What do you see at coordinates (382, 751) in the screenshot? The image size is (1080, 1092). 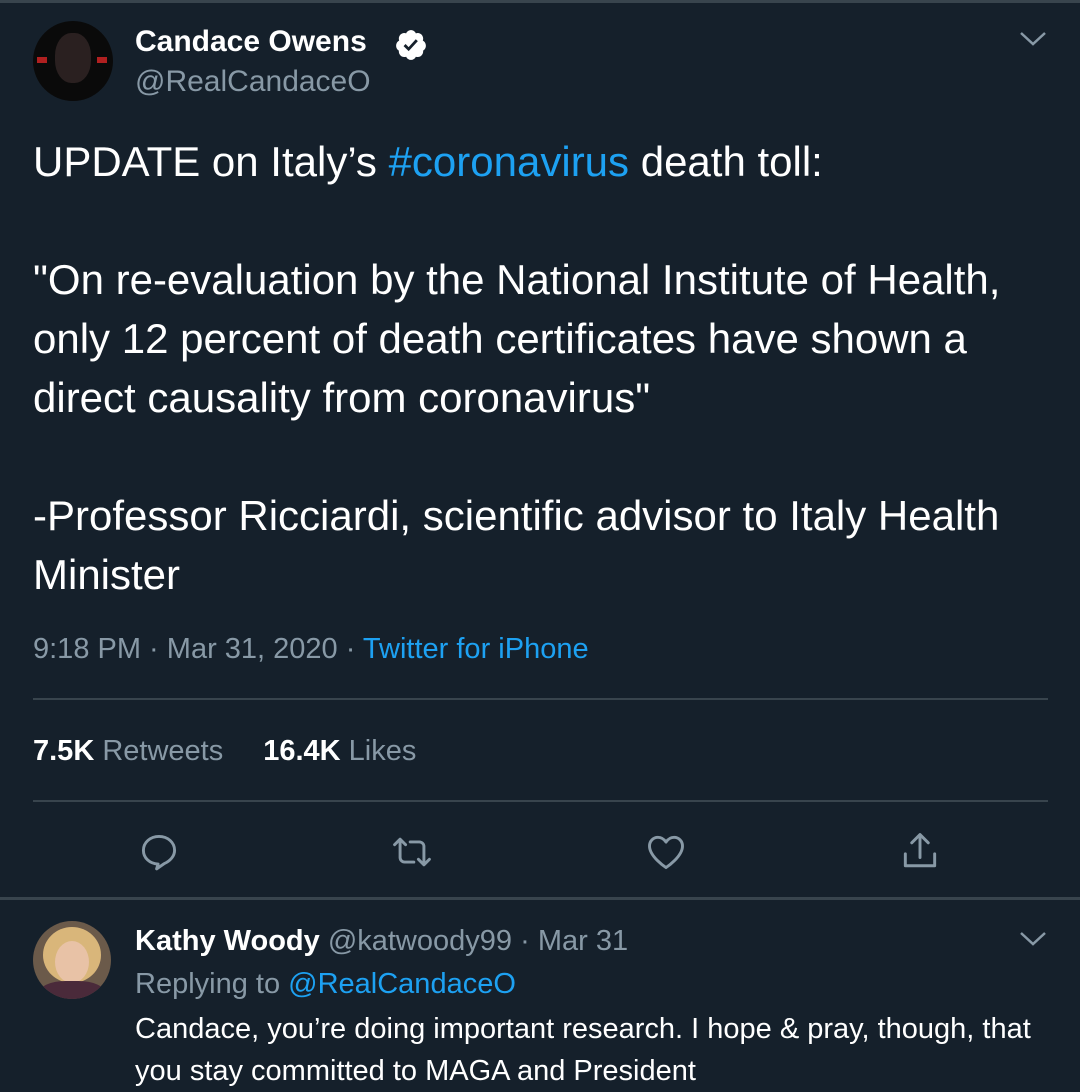 I see `likes-label: Likes` at bounding box center [382, 751].